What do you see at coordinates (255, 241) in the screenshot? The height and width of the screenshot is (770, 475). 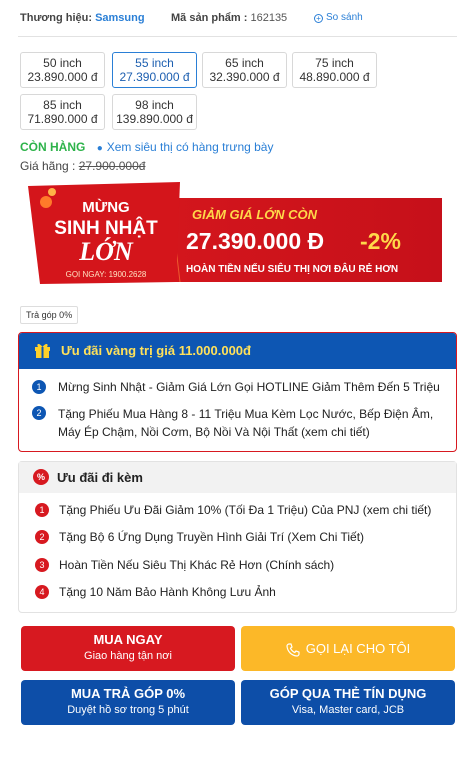 I see `banner-price: 27.390.000 Đ` at bounding box center [255, 241].